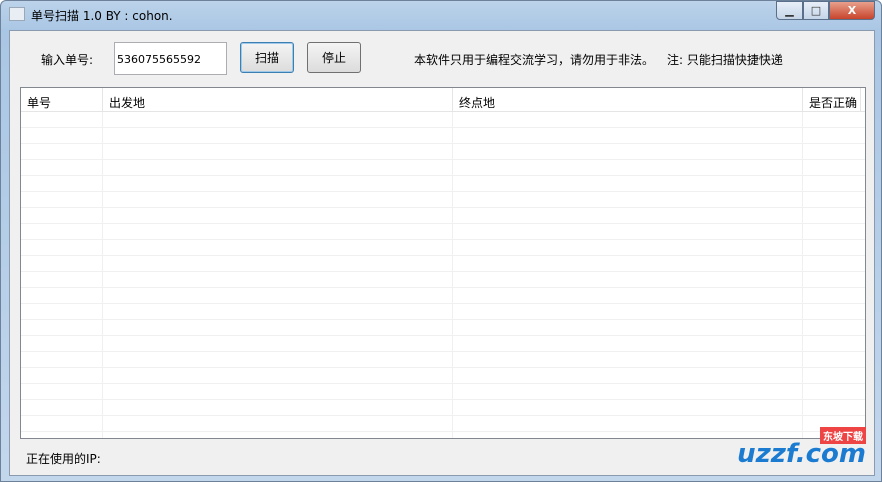 This screenshot has height=482, width=882. What do you see at coordinates (63, 459) in the screenshot?
I see `ip-status-label: 正在使用的IP:` at bounding box center [63, 459].